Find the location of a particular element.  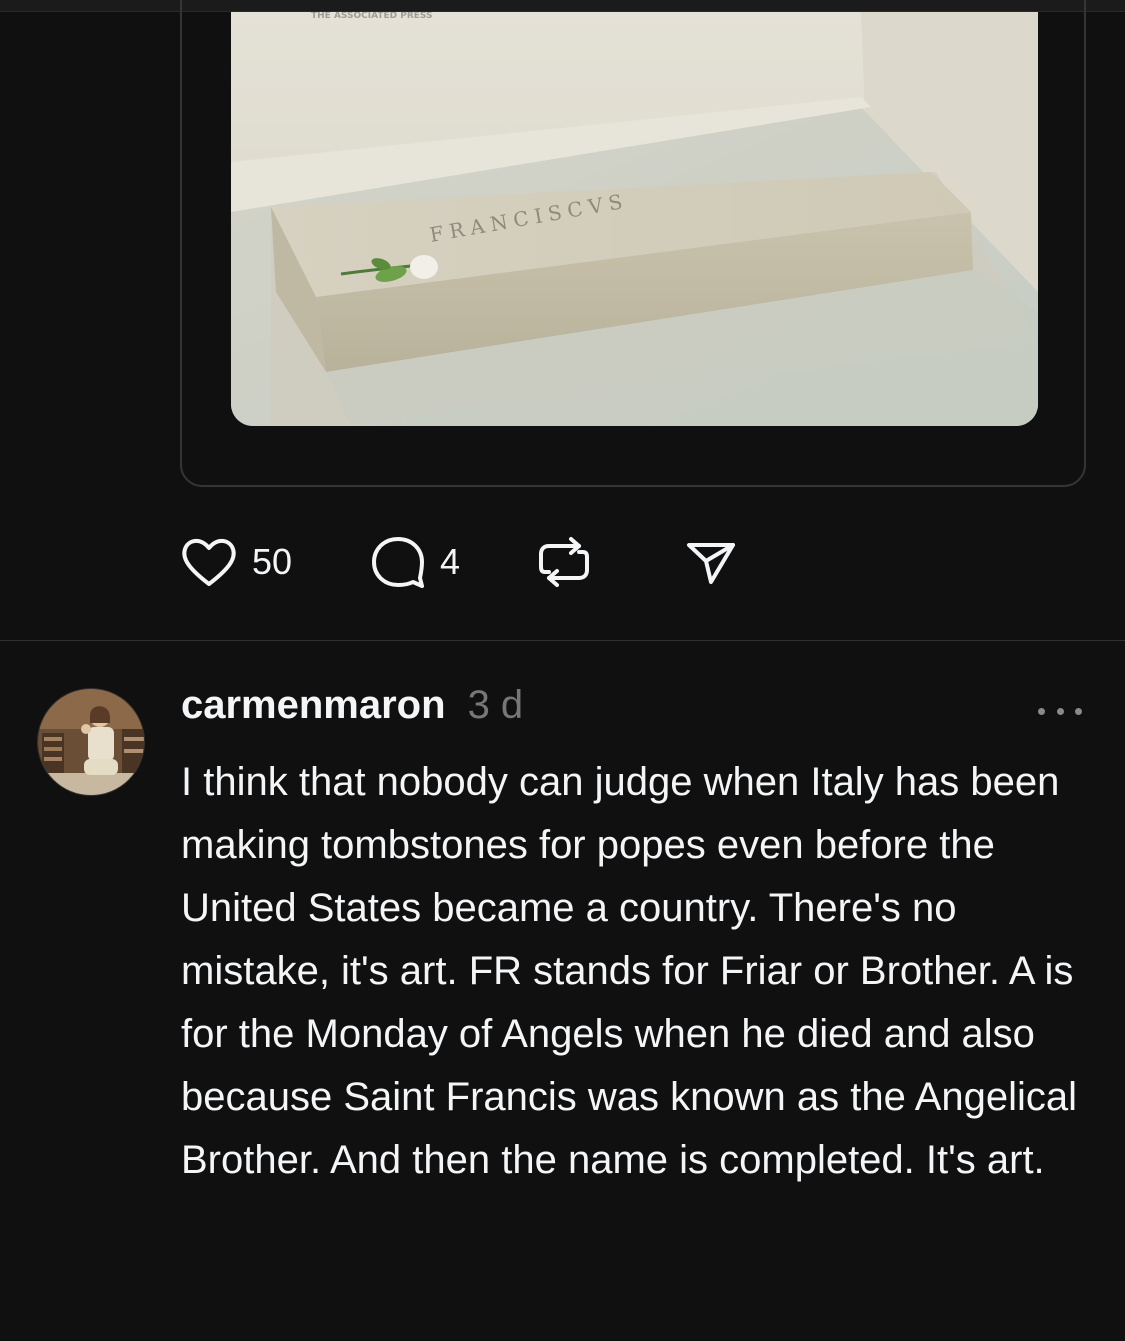

avatar is located at coordinates (91, 742).